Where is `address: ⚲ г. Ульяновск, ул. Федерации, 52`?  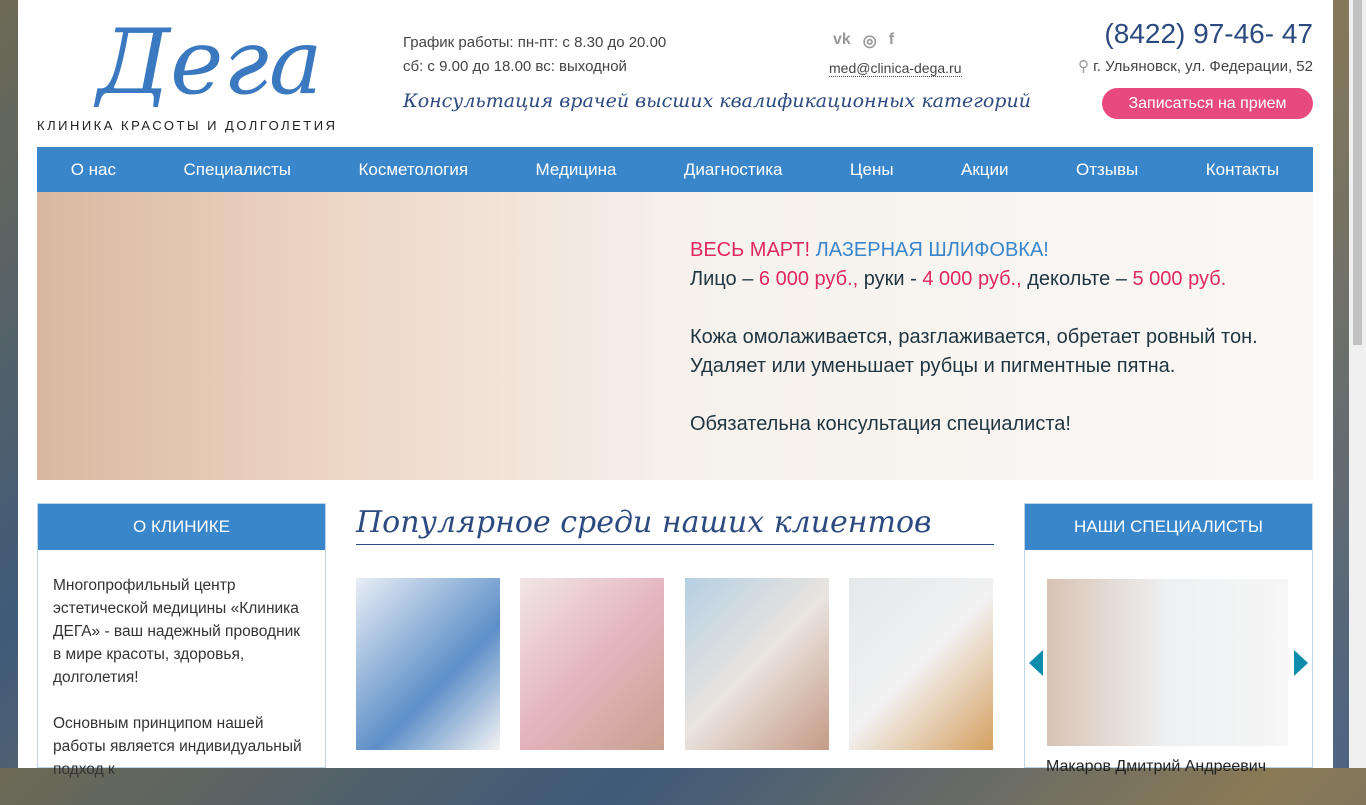 address: ⚲ г. Ульяновск, ул. Федерации, 52 is located at coordinates (1195, 66).